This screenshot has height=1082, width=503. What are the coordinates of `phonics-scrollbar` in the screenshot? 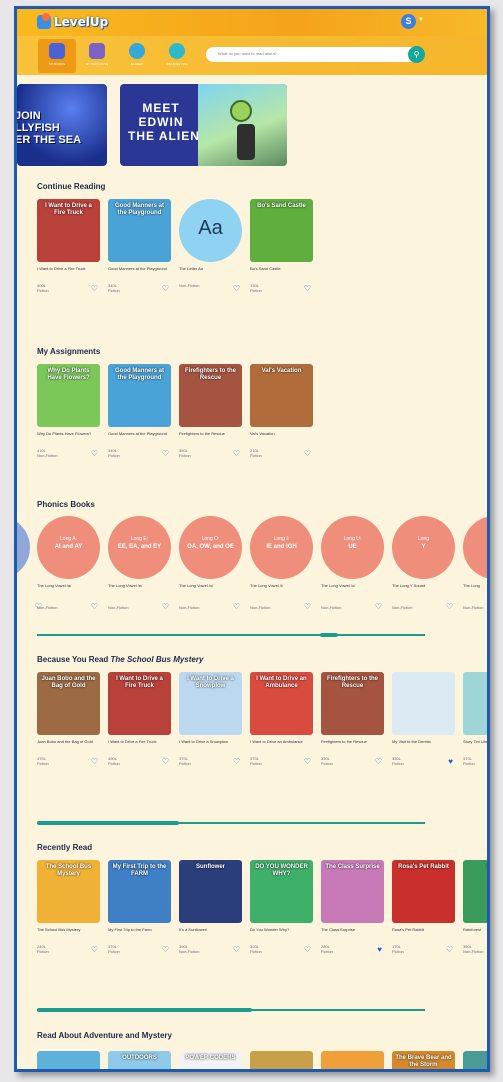 It's located at (231, 635).